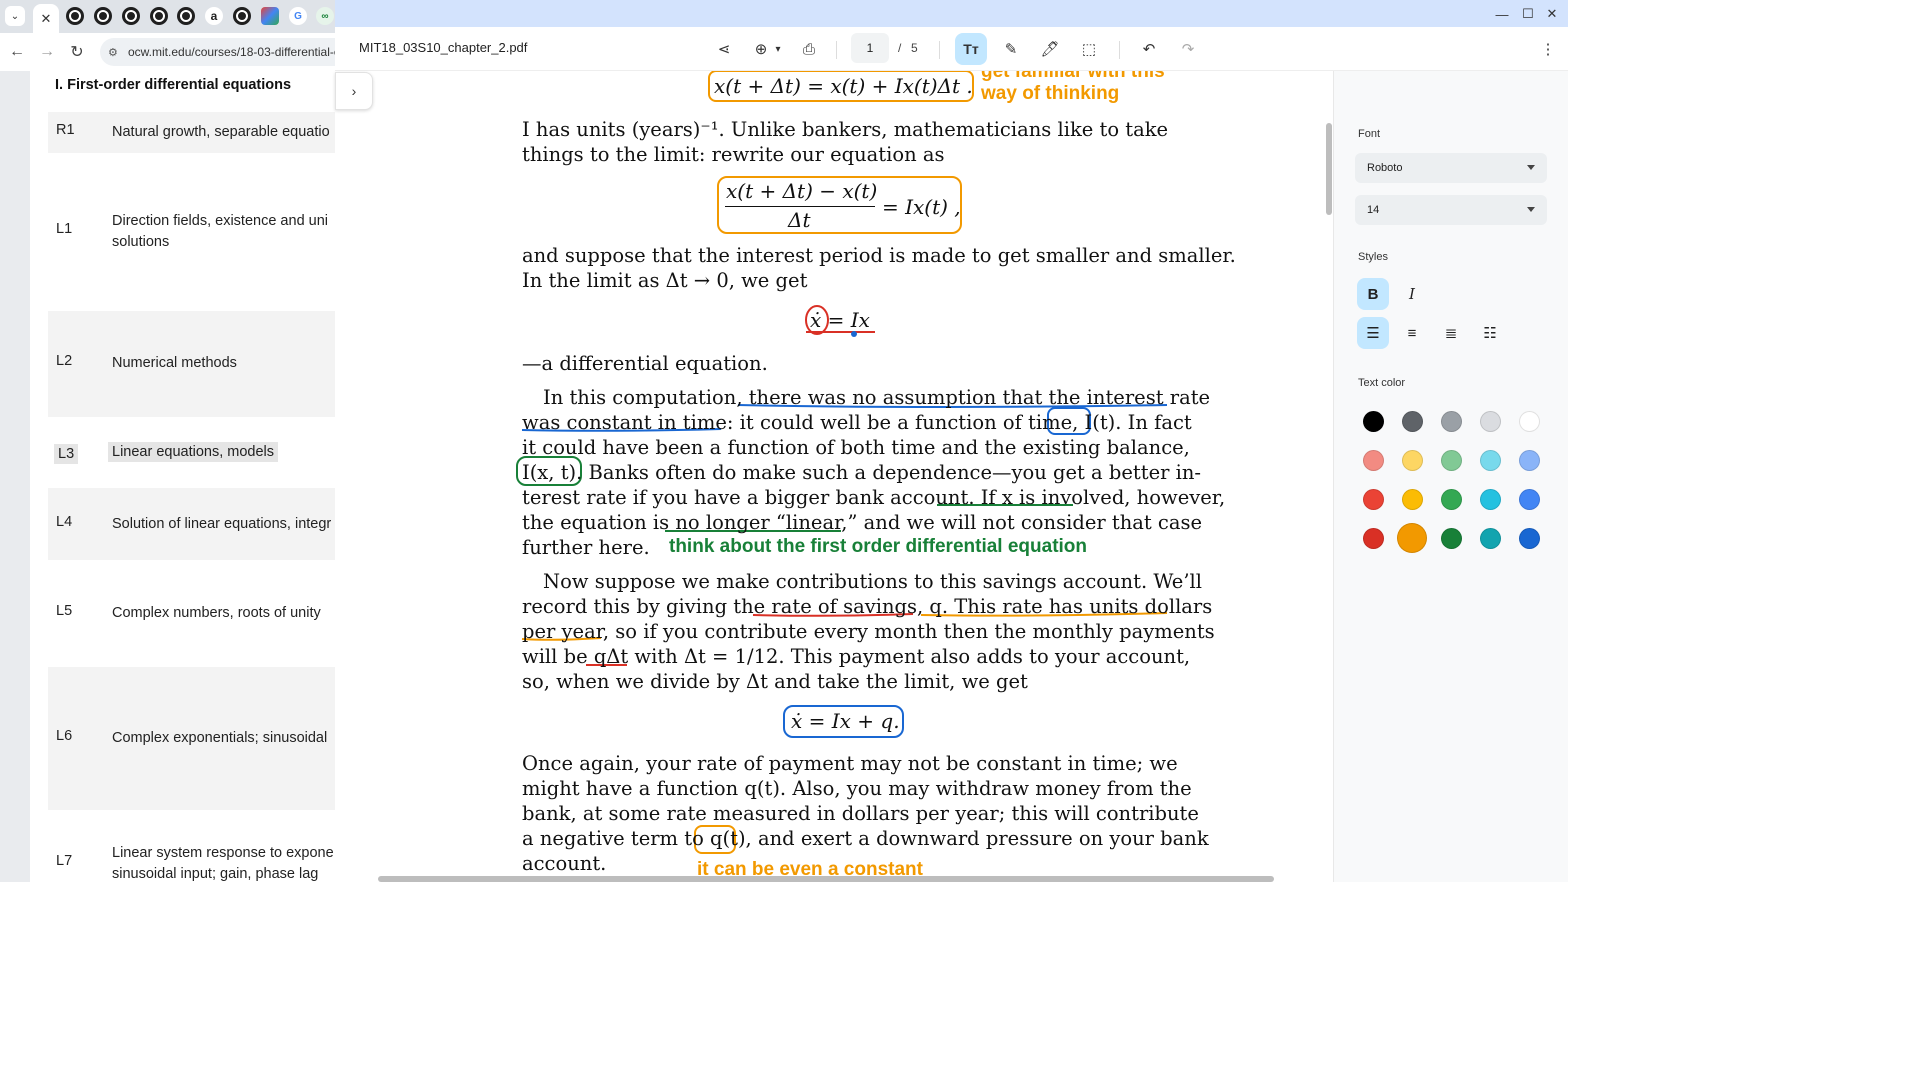 The height and width of the screenshot is (1080, 1920). I want to click on redo-icon: ↷, so click(1188, 49).